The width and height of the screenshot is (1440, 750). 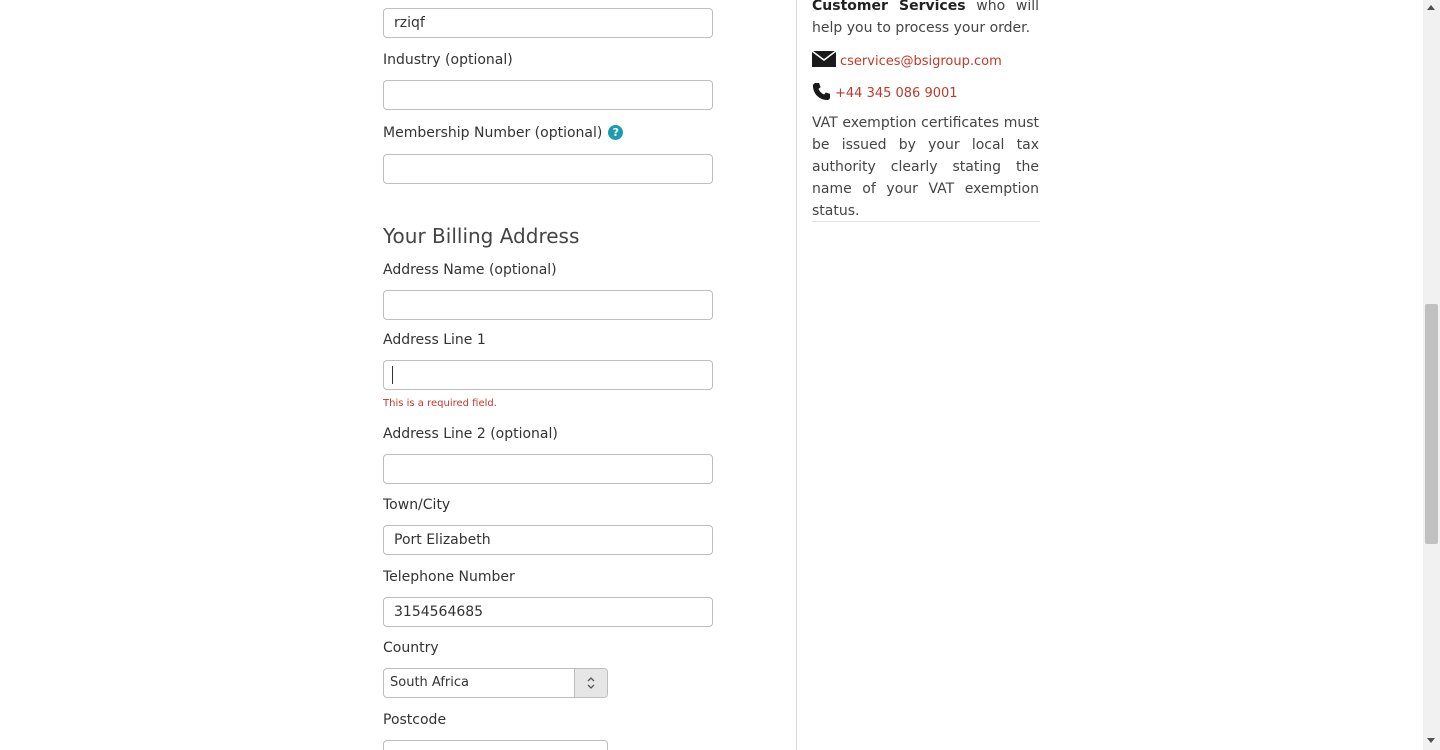 I want to click on email-link: cservices@bsigroup.com, so click(x=921, y=61).